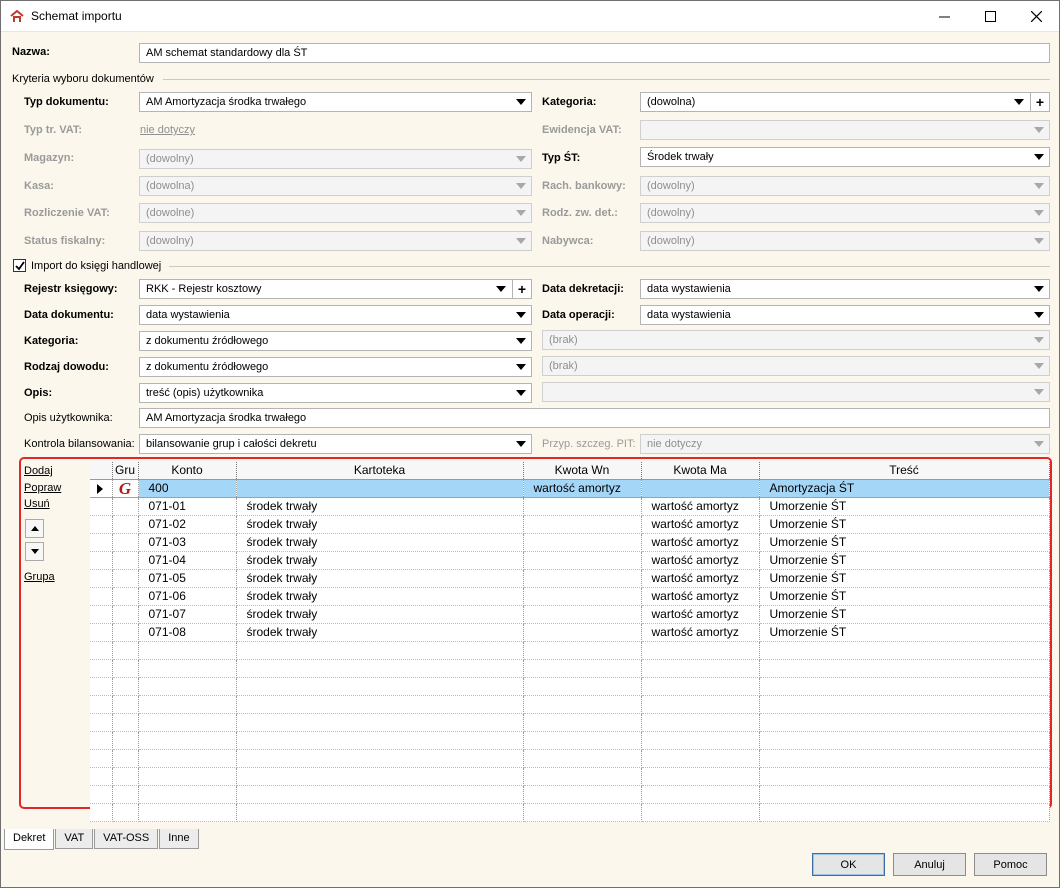 The image size is (1060, 888). Describe the element at coordinates (187, 596) in the screenshot. I see `konto-cell: 071-06` at that location.